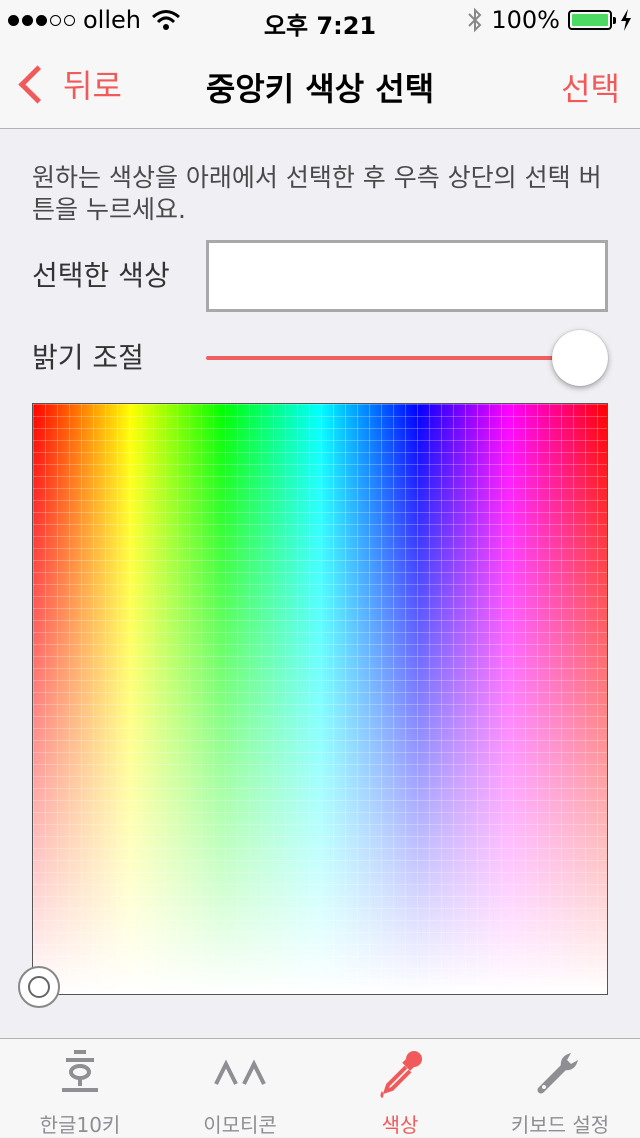 The image size is (640, 1138). What do you see at coordinates (401, 1074) in the screenshot?
I see `eyedropper-icon` at bounding box center [401, 1074].